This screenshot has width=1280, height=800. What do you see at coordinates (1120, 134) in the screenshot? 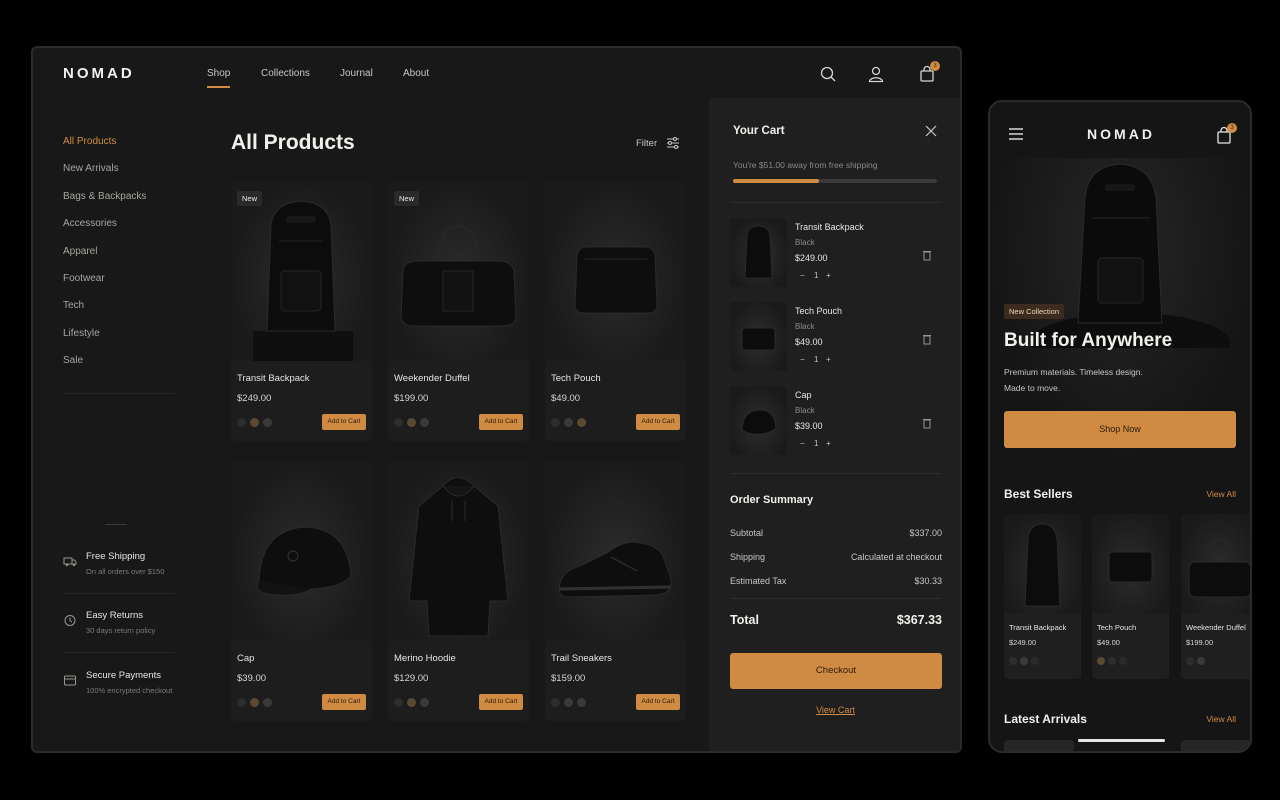
I see `mobile-brand-logo: NOMAD` at bounding box center [1120, 134].